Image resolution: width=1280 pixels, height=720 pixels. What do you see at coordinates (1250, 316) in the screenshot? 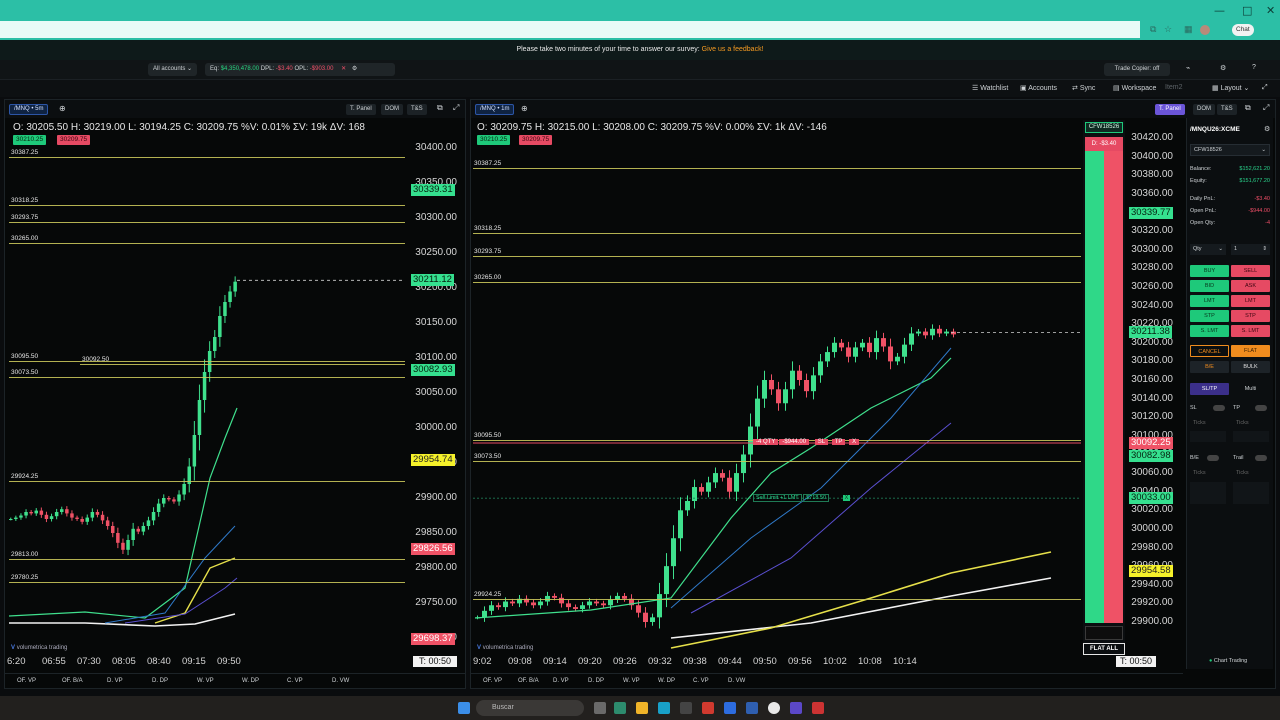
I see `tp-sell-button-3: STP` at bounding box center [1250, 316].